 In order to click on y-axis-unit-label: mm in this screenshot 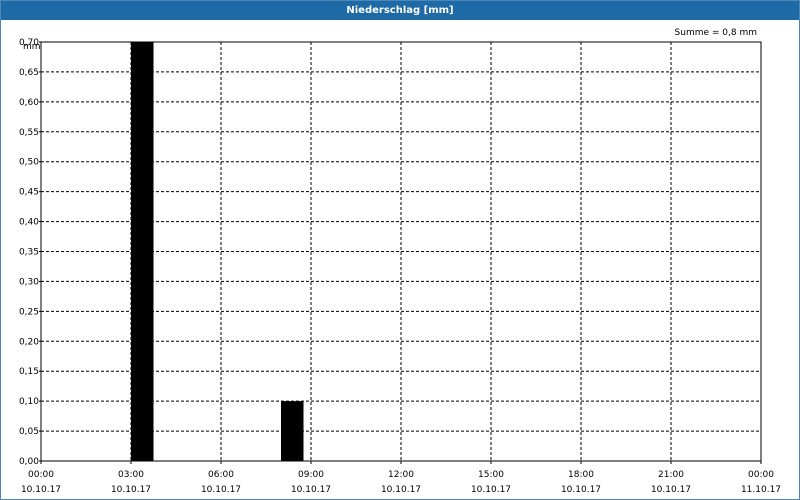, I will do `click(32, 47)`.